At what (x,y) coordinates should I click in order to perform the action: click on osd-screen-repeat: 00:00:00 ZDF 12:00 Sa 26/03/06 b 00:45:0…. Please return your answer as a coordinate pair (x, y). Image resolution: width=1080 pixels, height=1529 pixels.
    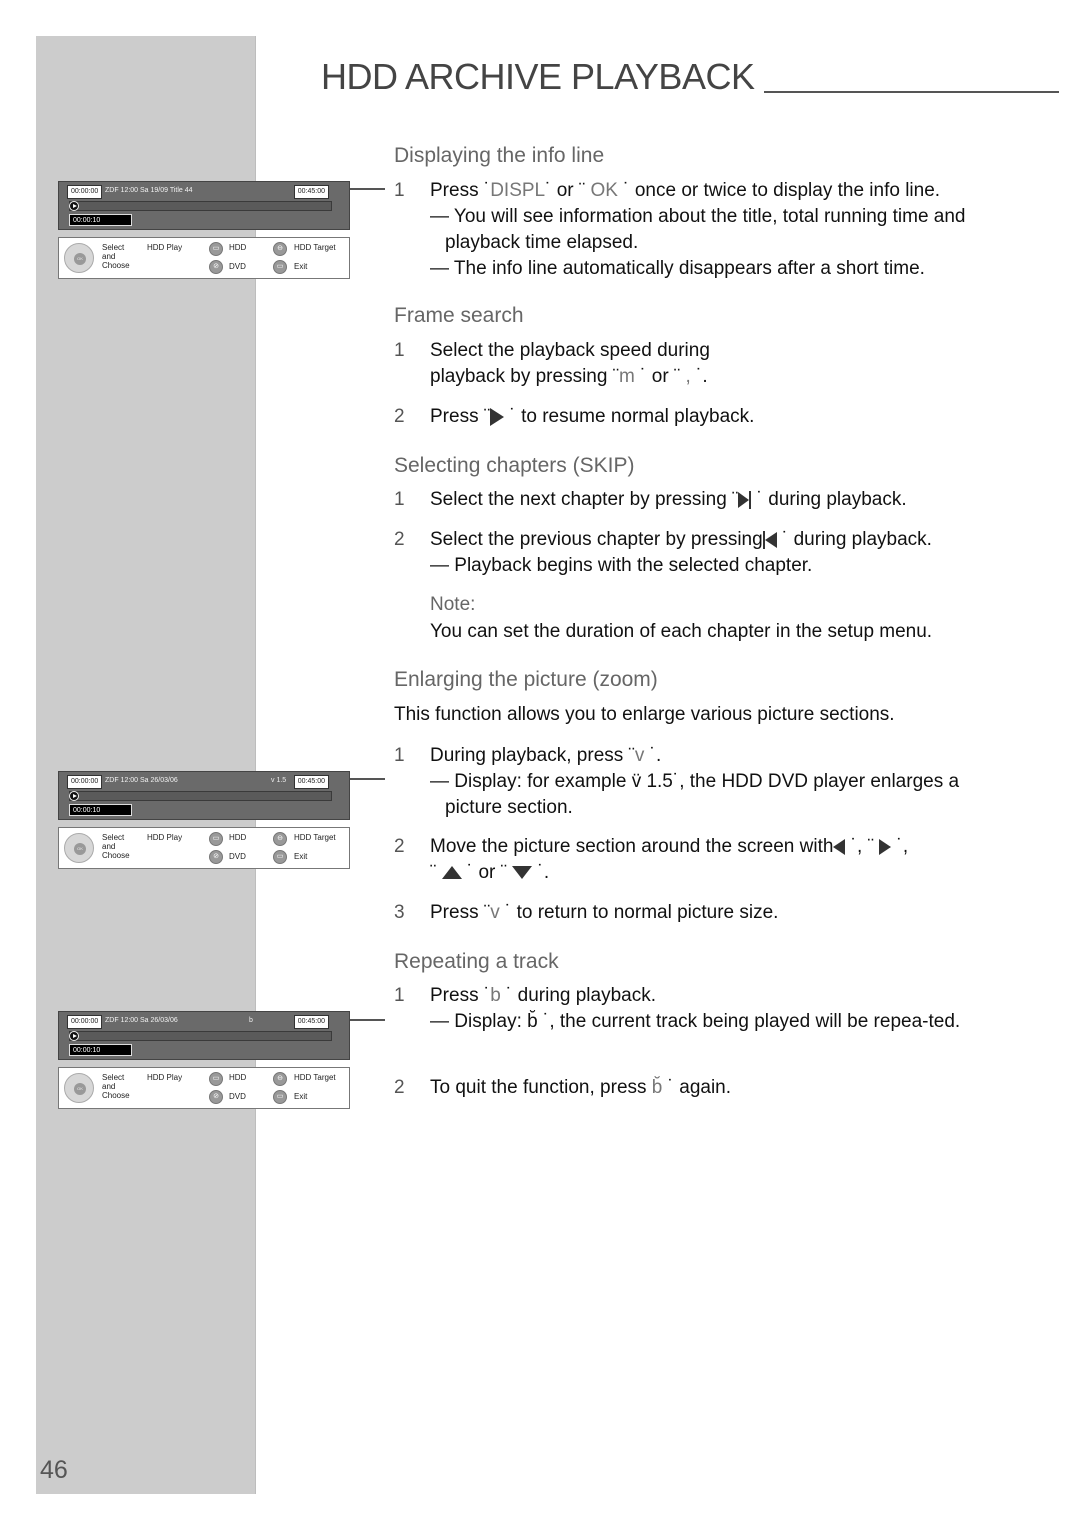
    Looking at the image, I should click on (204, 1060).